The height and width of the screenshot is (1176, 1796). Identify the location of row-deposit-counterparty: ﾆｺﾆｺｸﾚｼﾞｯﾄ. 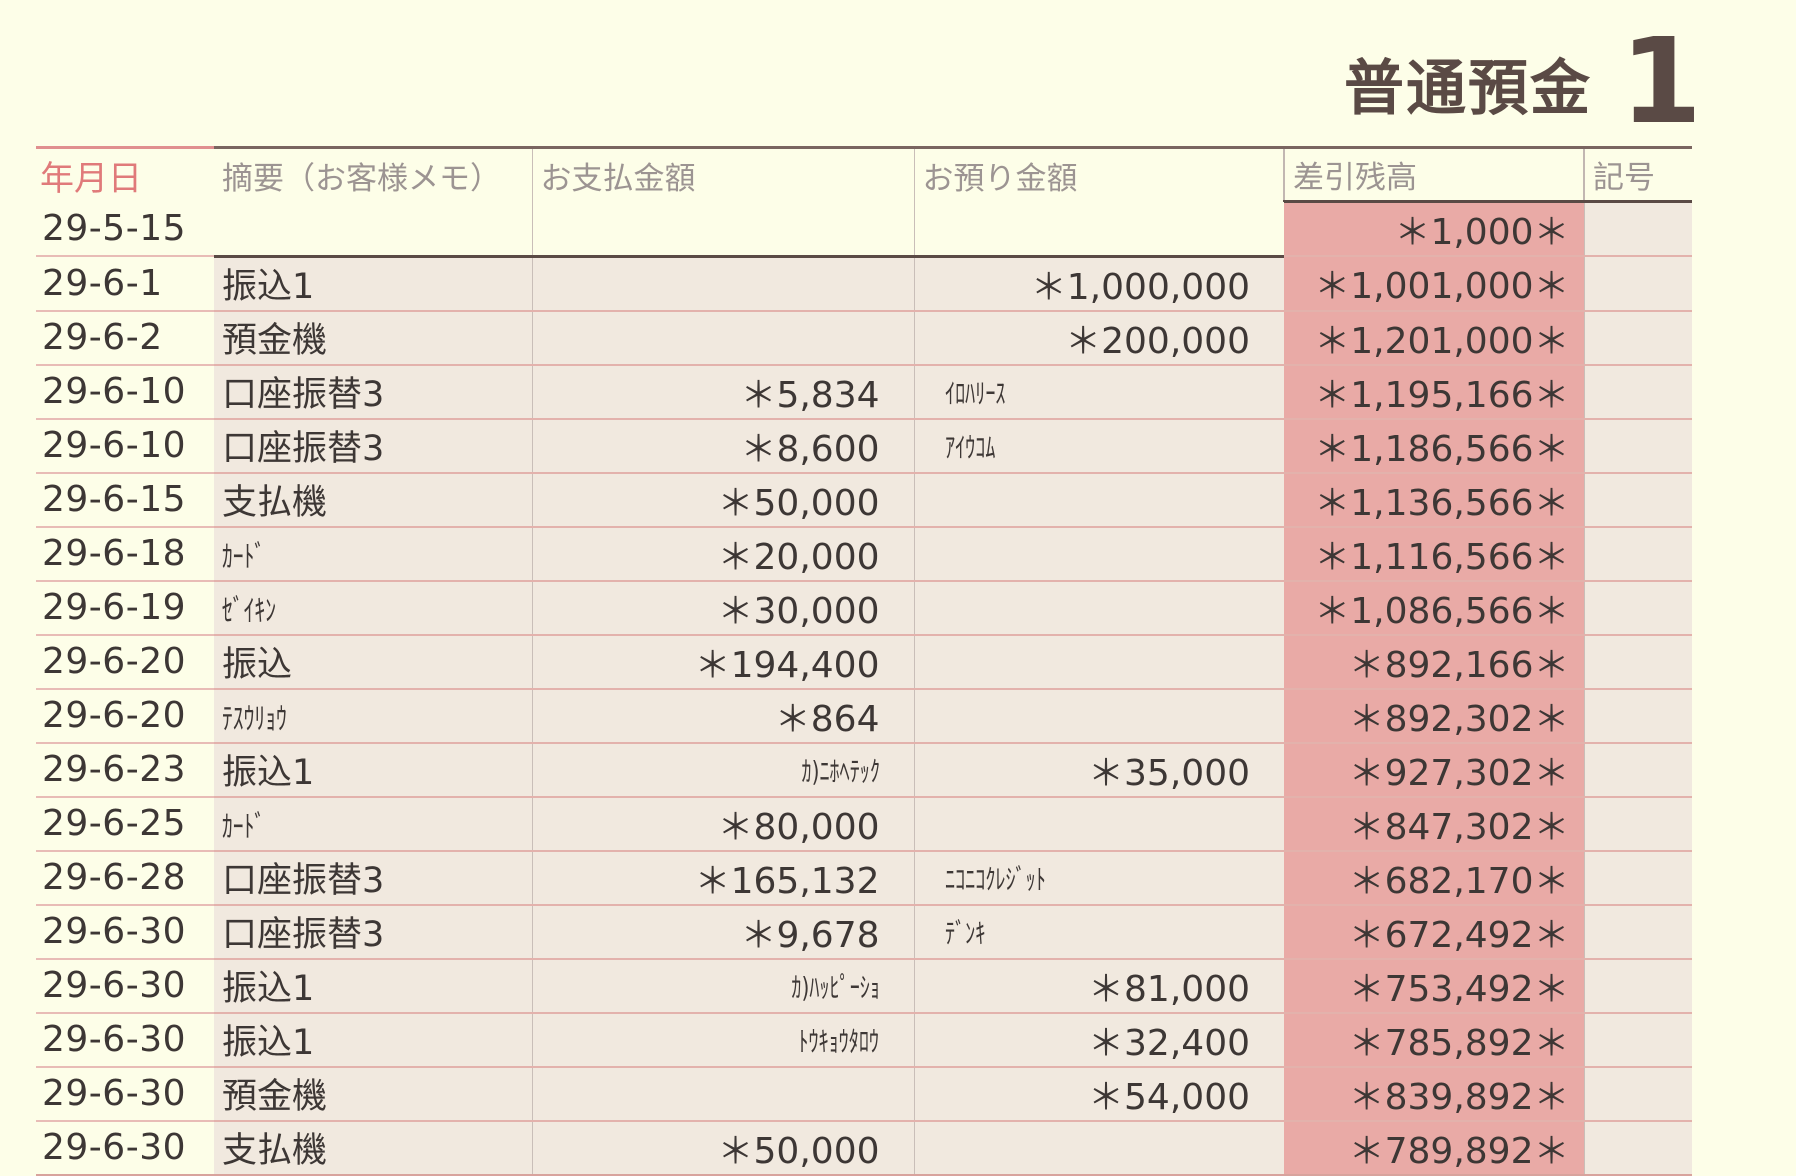
(995, 879).